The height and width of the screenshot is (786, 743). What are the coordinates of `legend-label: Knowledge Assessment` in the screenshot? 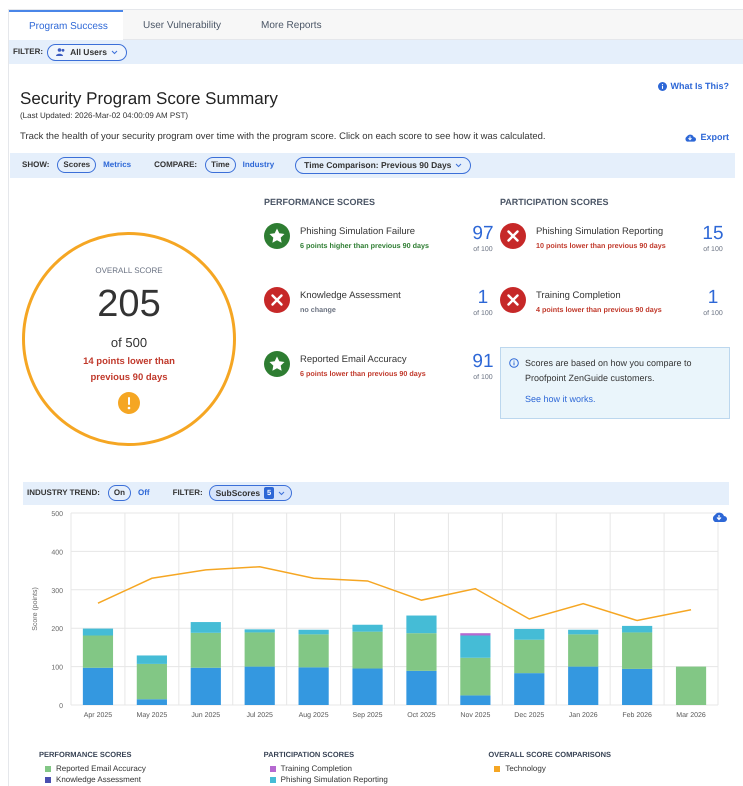 It's located at (98, 780).